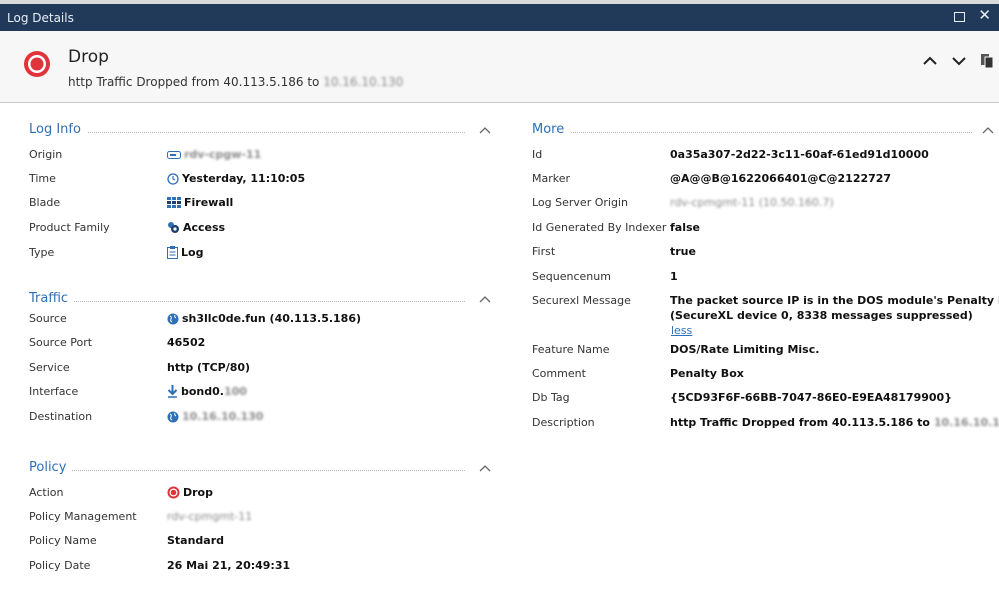 The image size is (999, 592). Describe the element at coordinates (198, 492) in the screenshot. I see `action-text: Drop` at that location.